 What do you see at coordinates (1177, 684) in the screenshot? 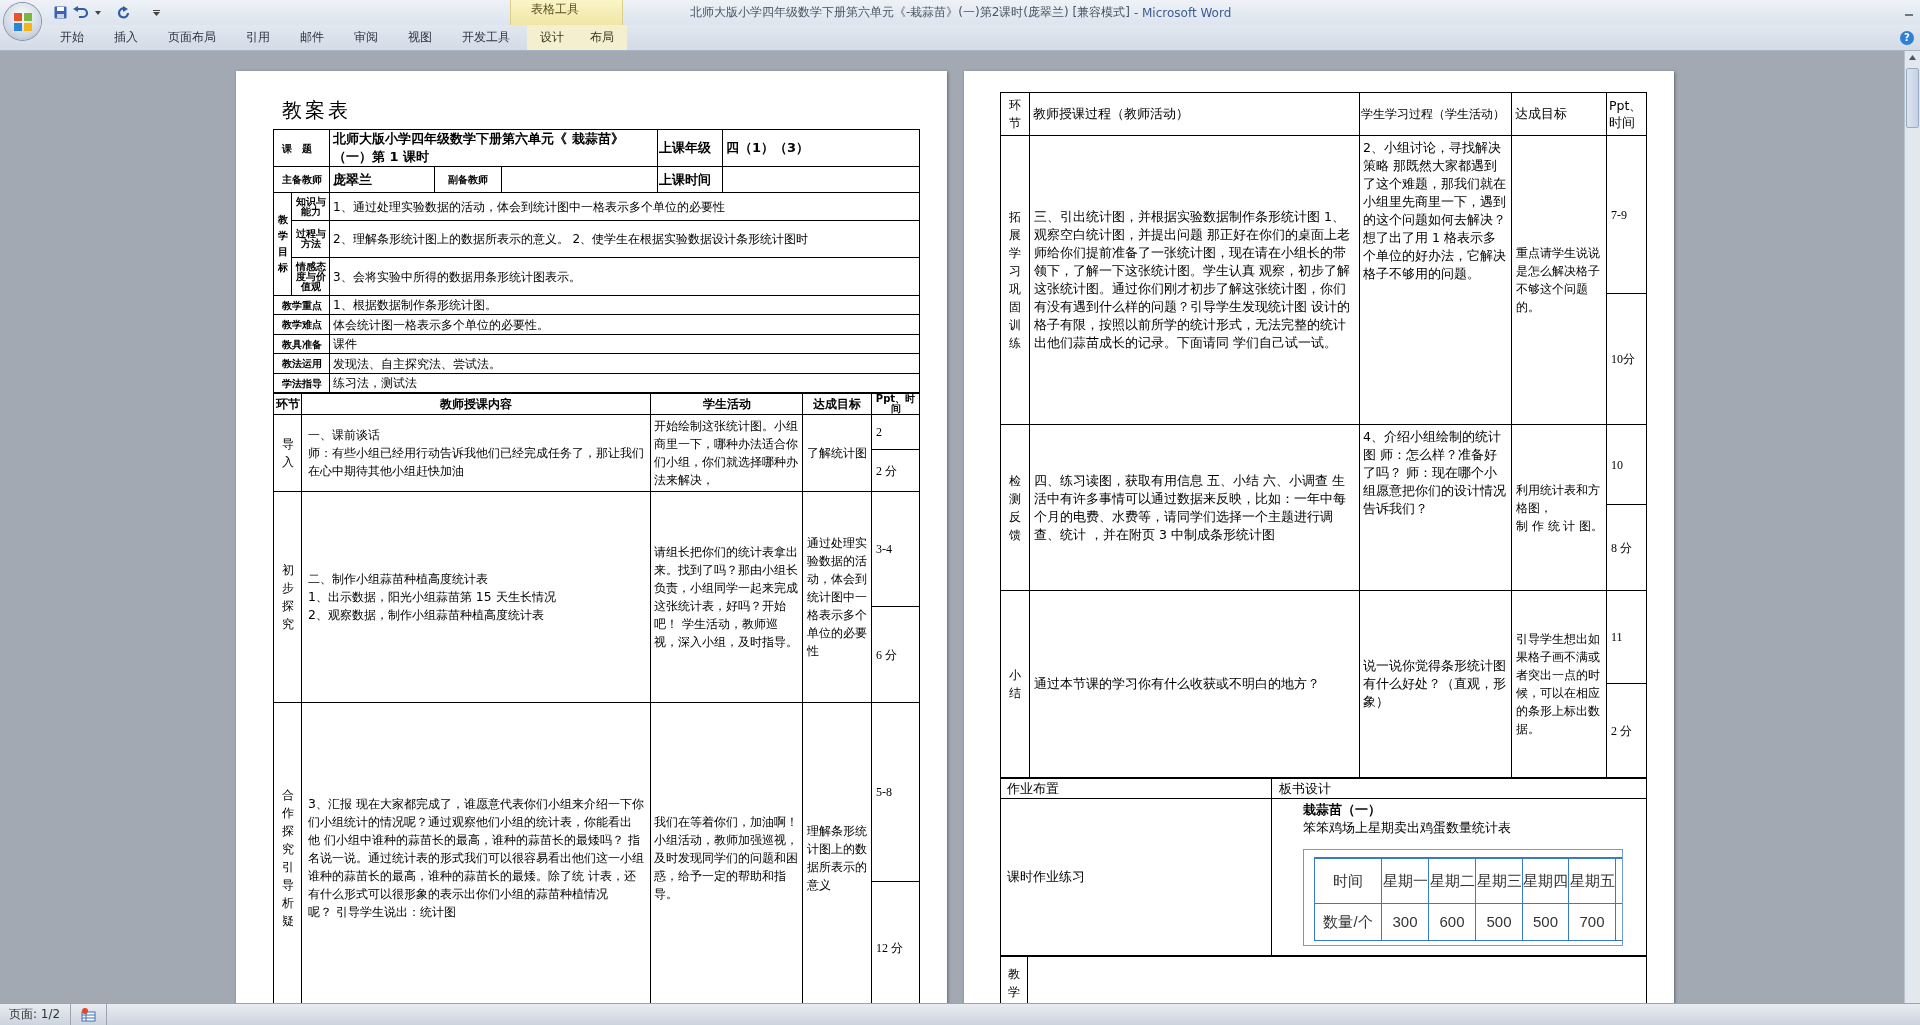
I see `teacher-text: 通过本节课的学习你有什么收获或不明白的地方？` at bounding box center [1177, 684].